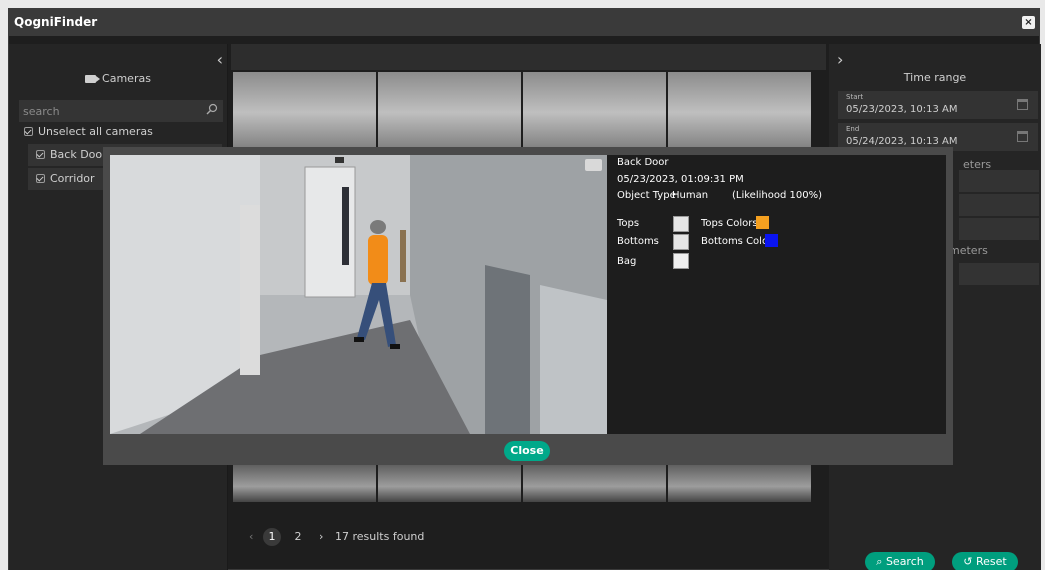 This screenshot has height=570, width=1045. What do you see at coordinates (840, 59) in the screenshot?
I see `collapse-right-icon: ›` at bounding box center [840, 59].